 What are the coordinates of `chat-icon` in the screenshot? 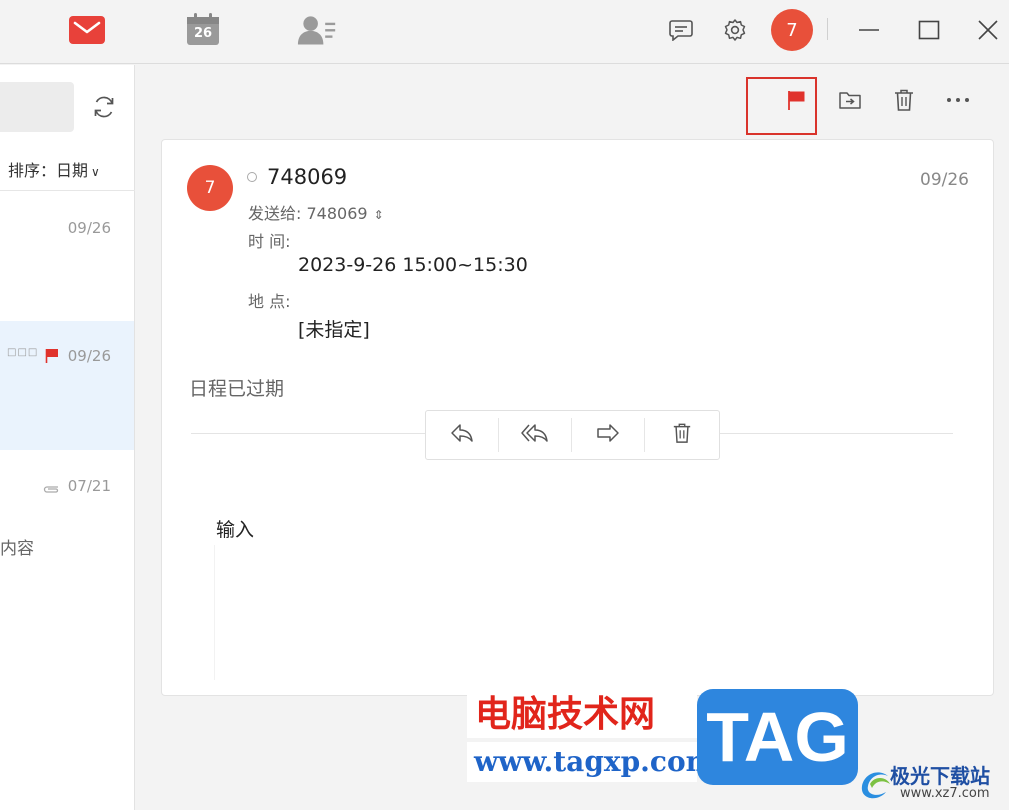 It's located at (681, 30).